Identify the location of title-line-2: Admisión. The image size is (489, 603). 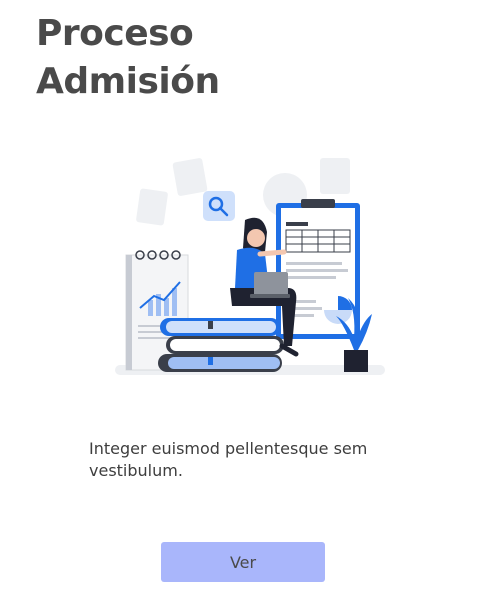
(128, 81).